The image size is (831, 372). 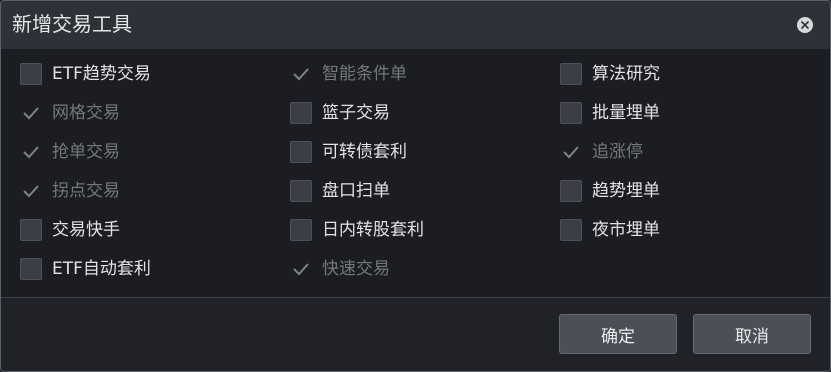 I want to click on option-batch-pending-order: 批量埋单, so click(x=610, y=113).